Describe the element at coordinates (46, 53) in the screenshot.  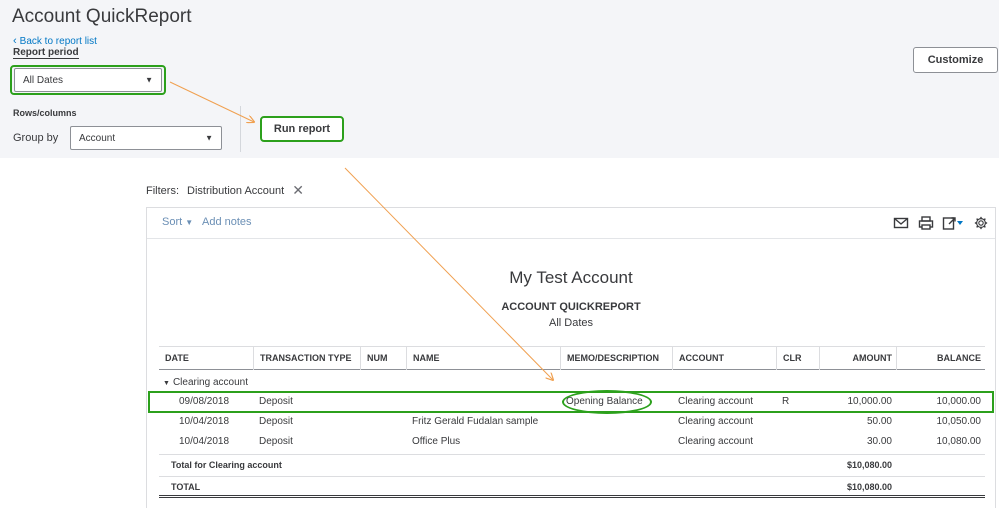
I see `report-period-label: Report period` at that location.